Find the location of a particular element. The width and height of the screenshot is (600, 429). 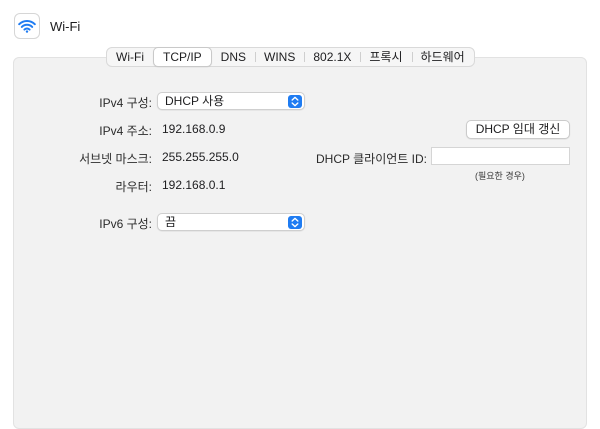

tab-wifi: Wi-Fi is located at coordinates (130, 57).